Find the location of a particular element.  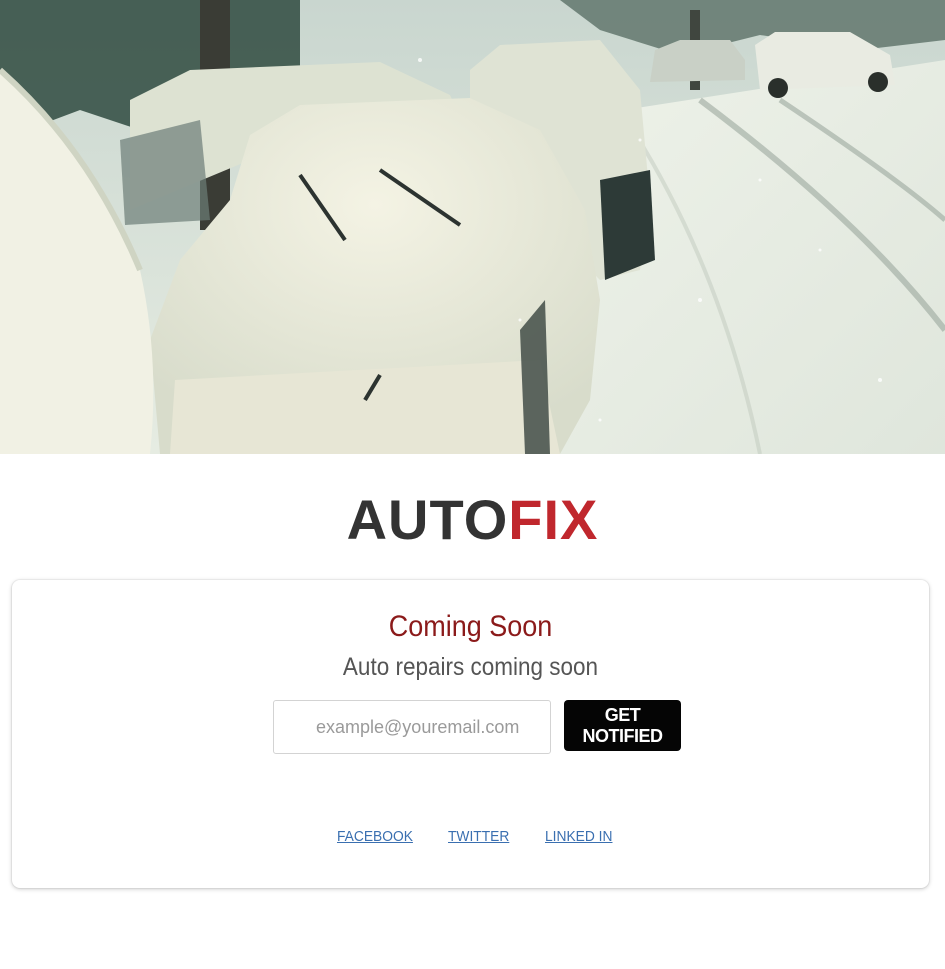

logo-fix-text: FIX is located at coordinates (553, 519).